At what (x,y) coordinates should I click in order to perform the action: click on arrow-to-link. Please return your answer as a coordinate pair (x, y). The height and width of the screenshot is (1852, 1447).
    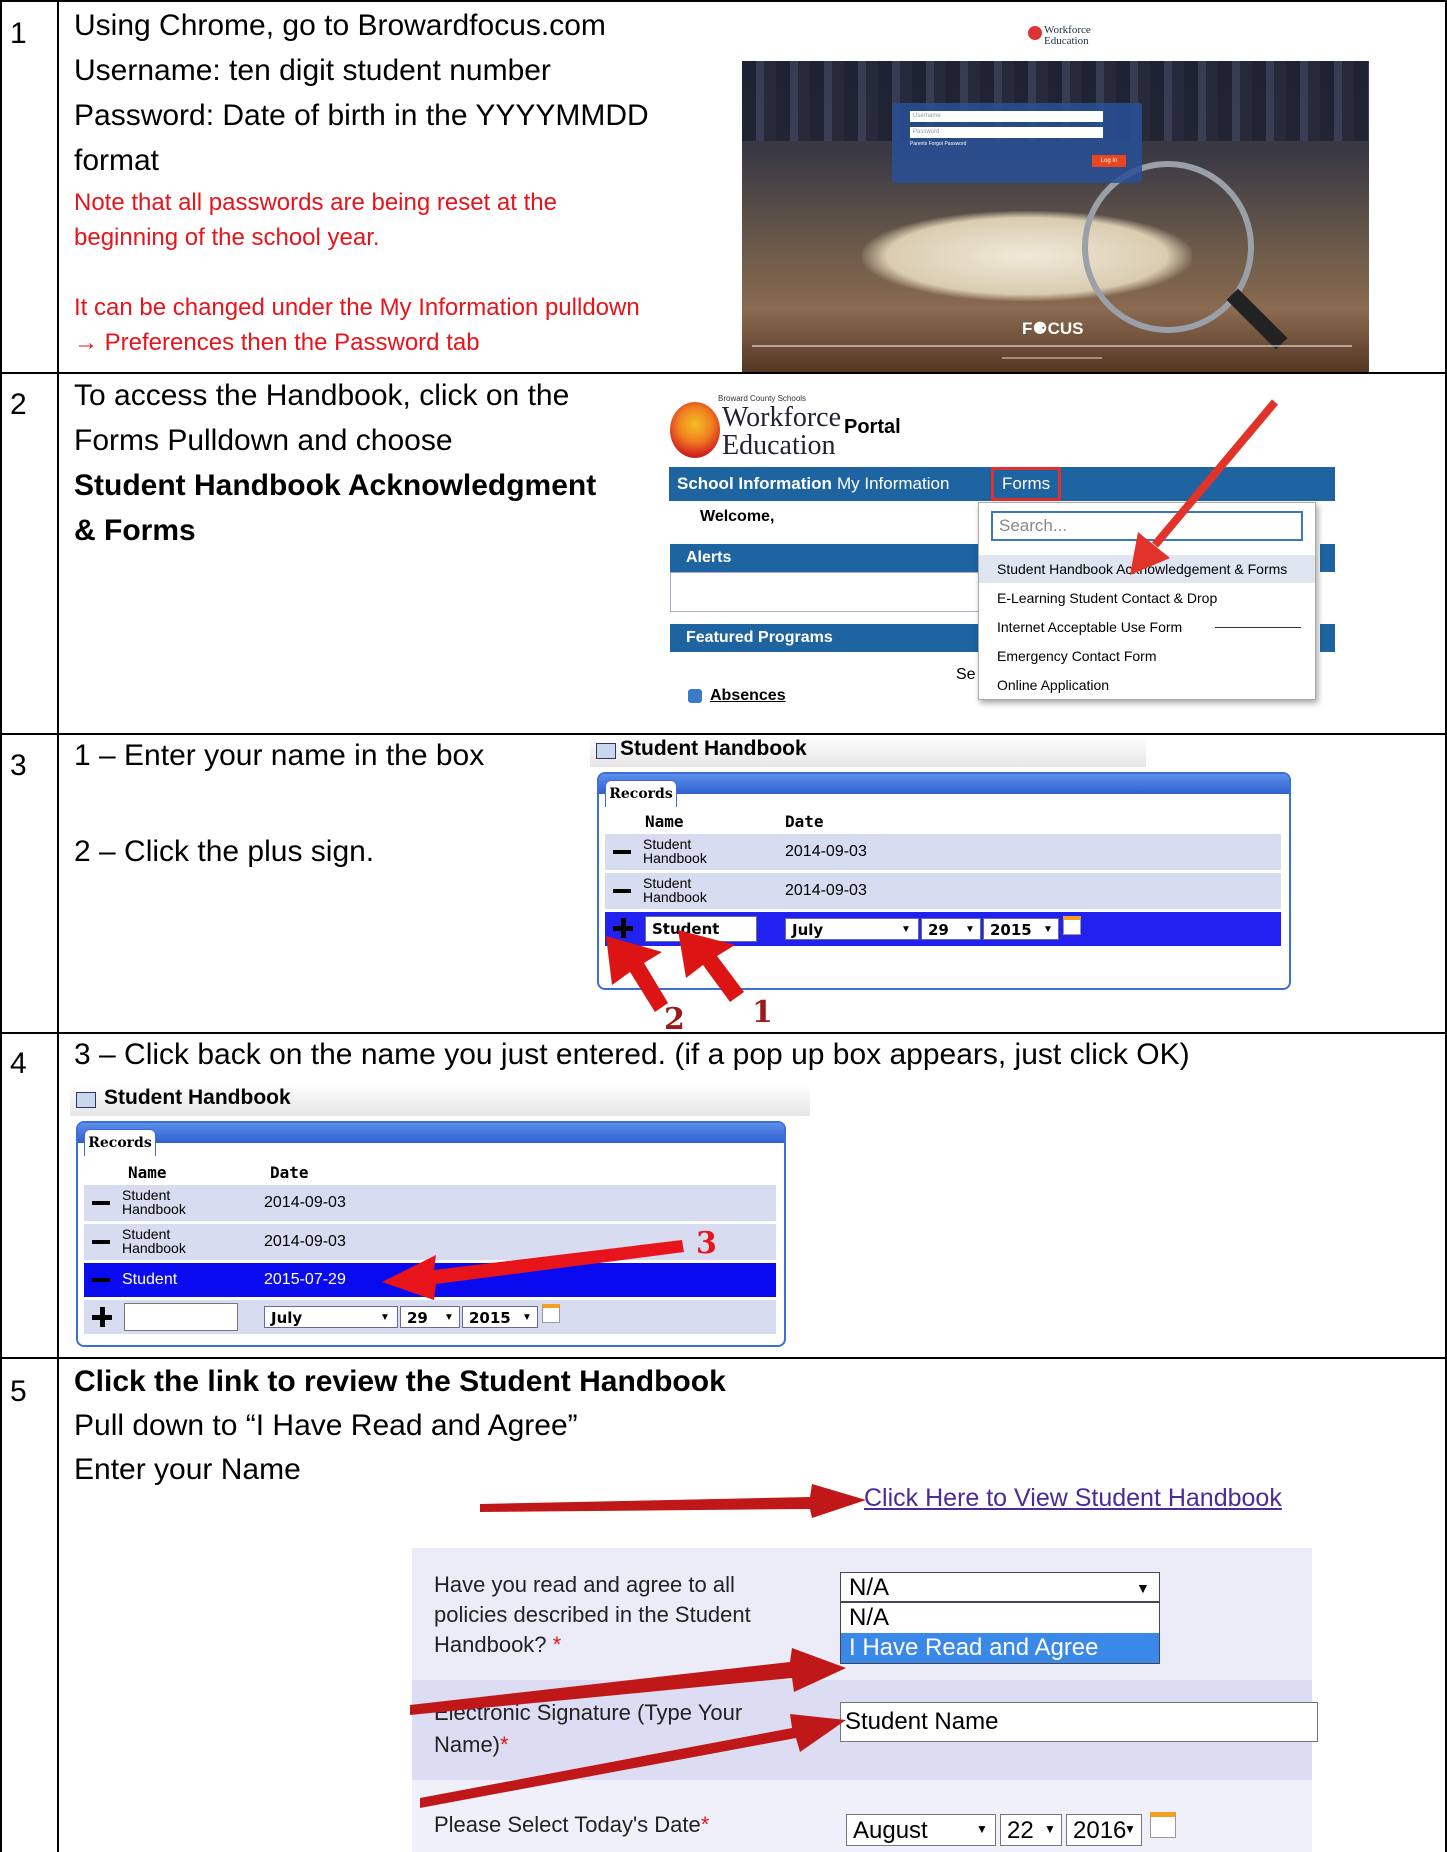
    Looking at the image, I should click on (673, 1501).